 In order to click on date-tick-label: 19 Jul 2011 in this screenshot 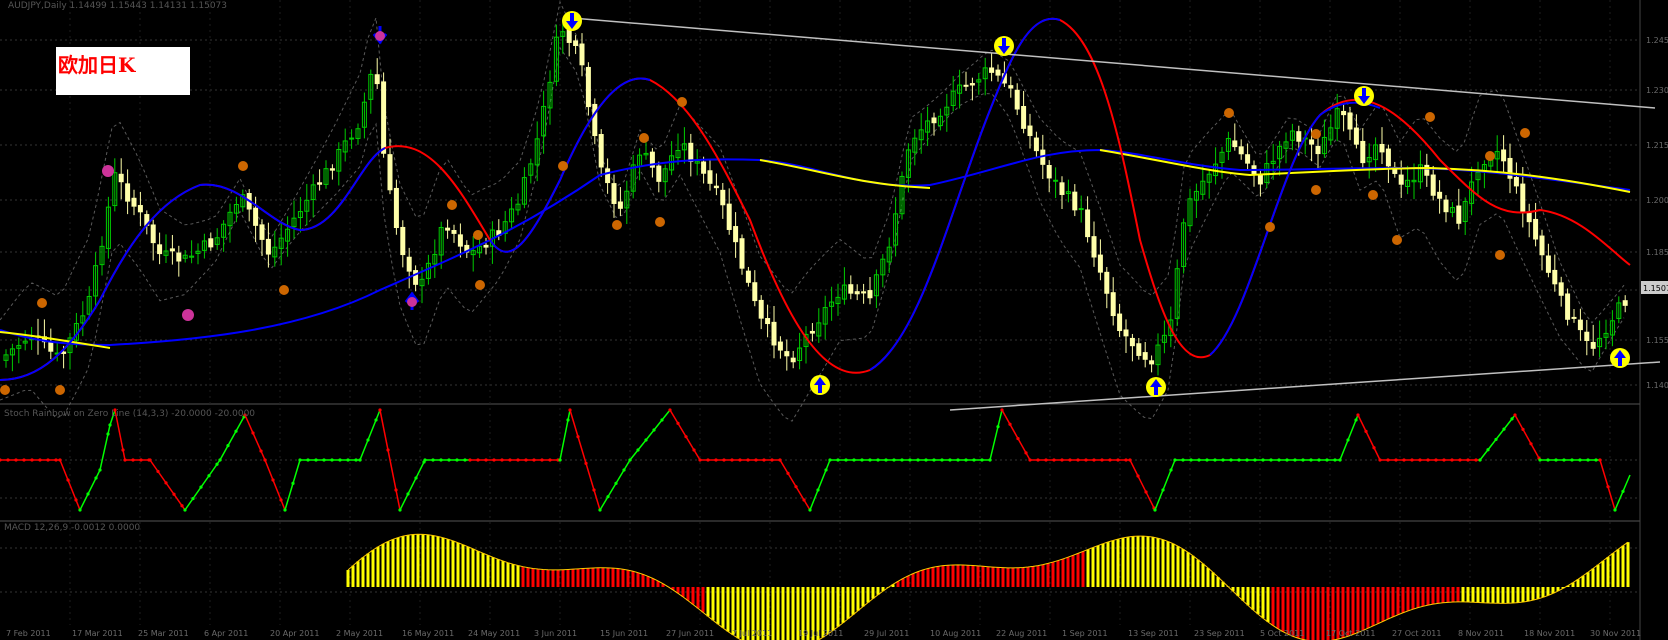, I will do `click(820, 633)`.